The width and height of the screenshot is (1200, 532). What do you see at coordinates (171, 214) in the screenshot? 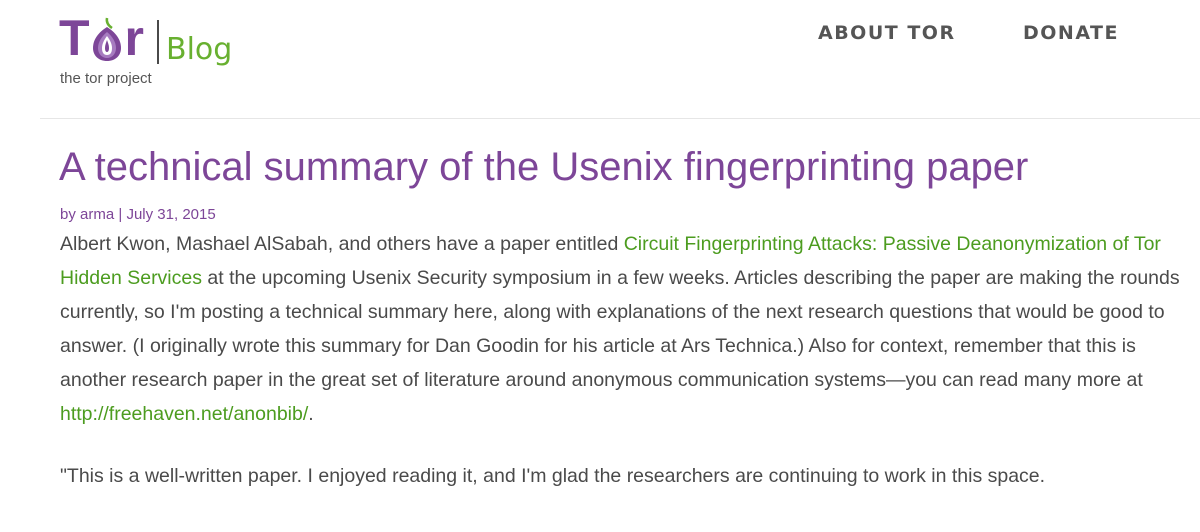
I see `post-date: July 31, 2015` at bounding box center [171, 214].